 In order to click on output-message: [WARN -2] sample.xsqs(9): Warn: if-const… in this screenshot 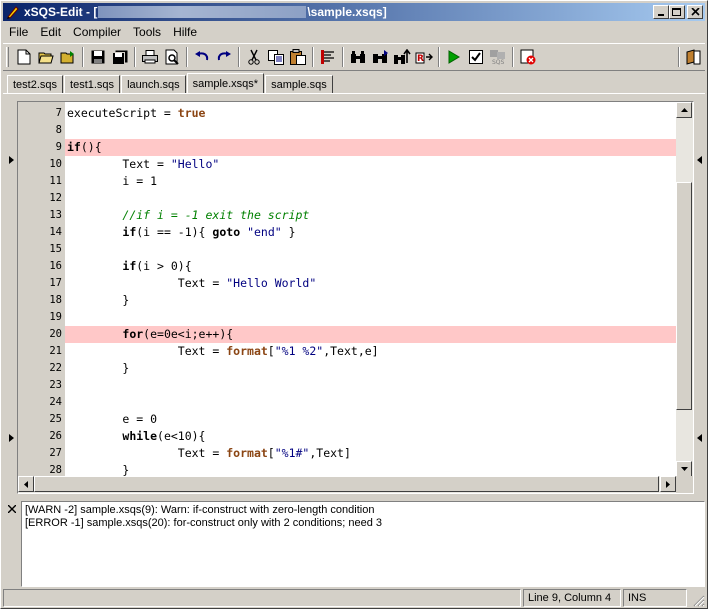, I will do `click(363, 510)`.